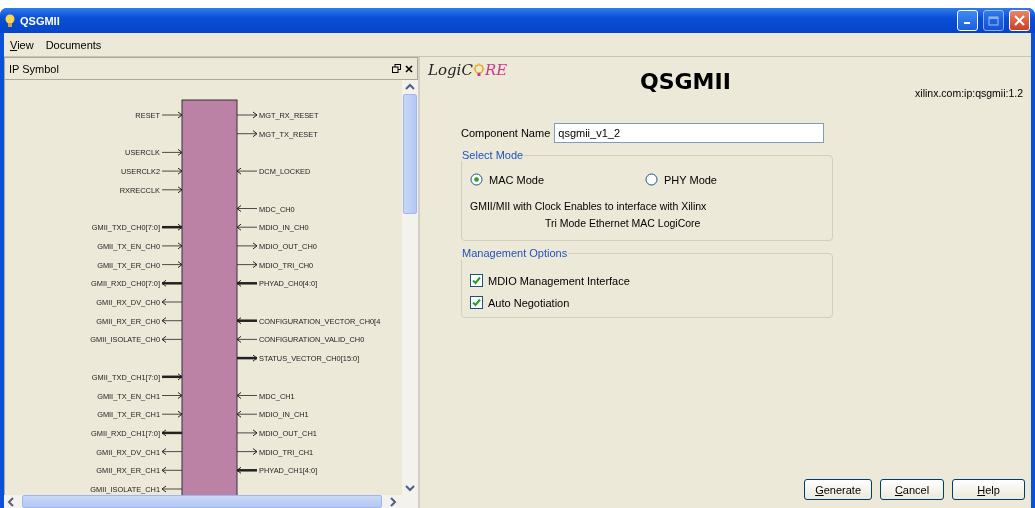 This screenshot has width=1035, height=508. What do you see at coordinates (689, 133) in the screenshot?
I see `component-name-field: qsgmii_v1_2` at bounding box center [689, 133].